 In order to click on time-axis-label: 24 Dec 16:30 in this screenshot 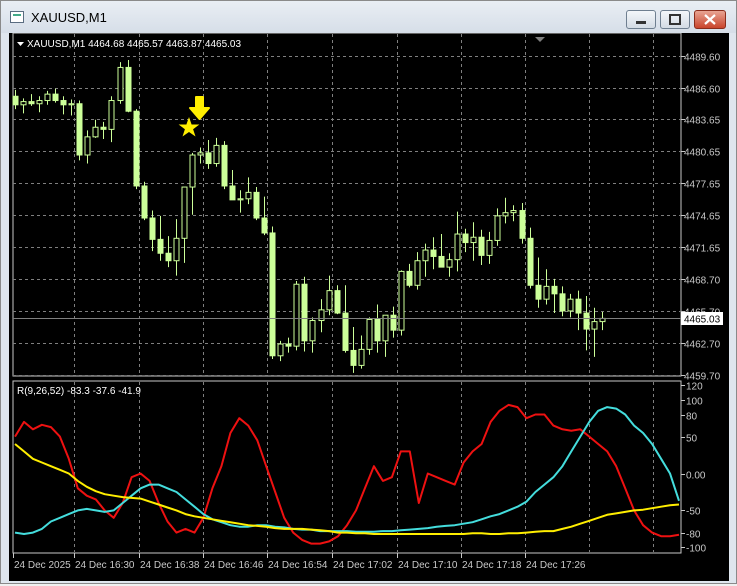, I will do `click(105, 565)`.